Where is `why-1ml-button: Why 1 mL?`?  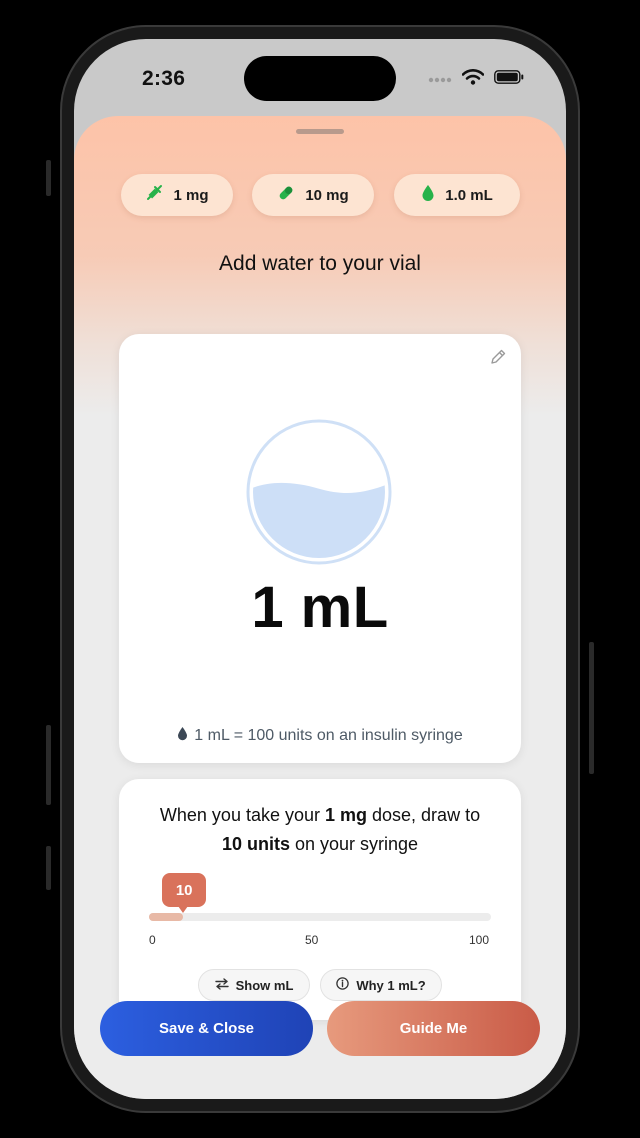
why-1ml-button: Why 1 mL? is located at coordinates (381, 985).